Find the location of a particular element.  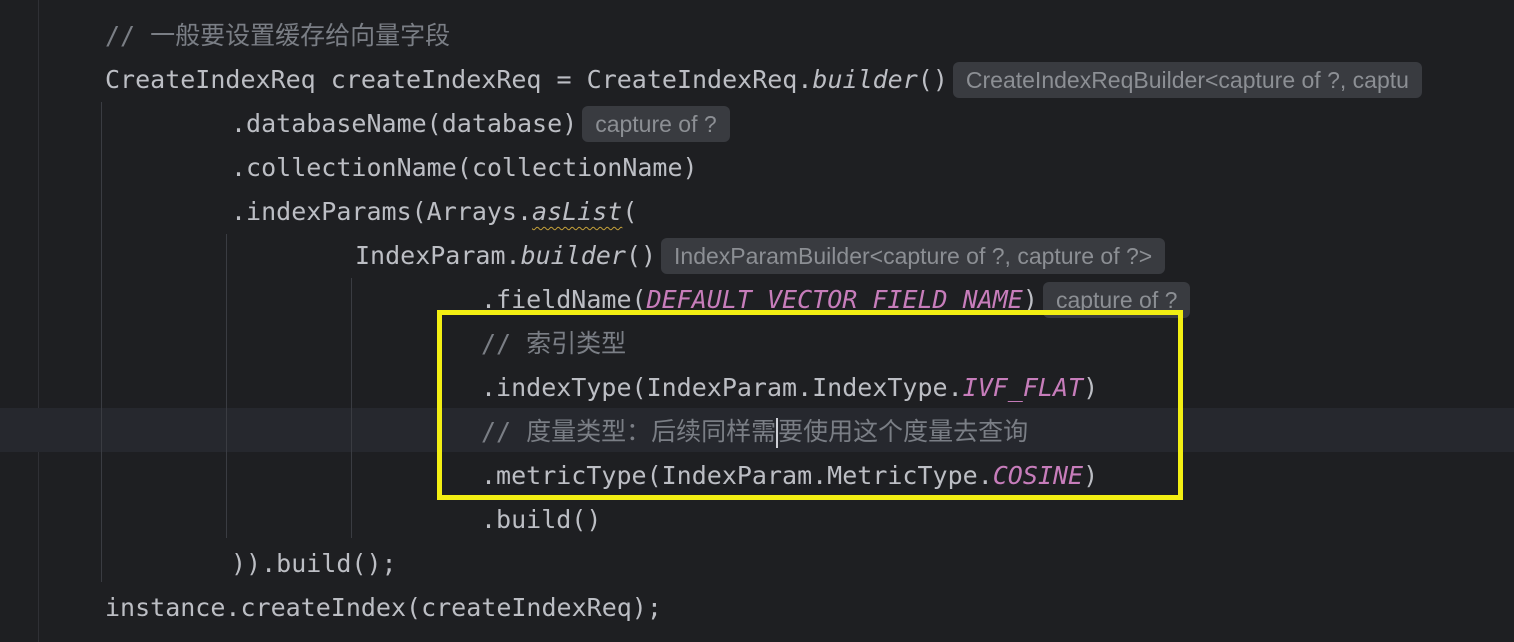

code-line-12: .build() is located at coordinates (541, 520).